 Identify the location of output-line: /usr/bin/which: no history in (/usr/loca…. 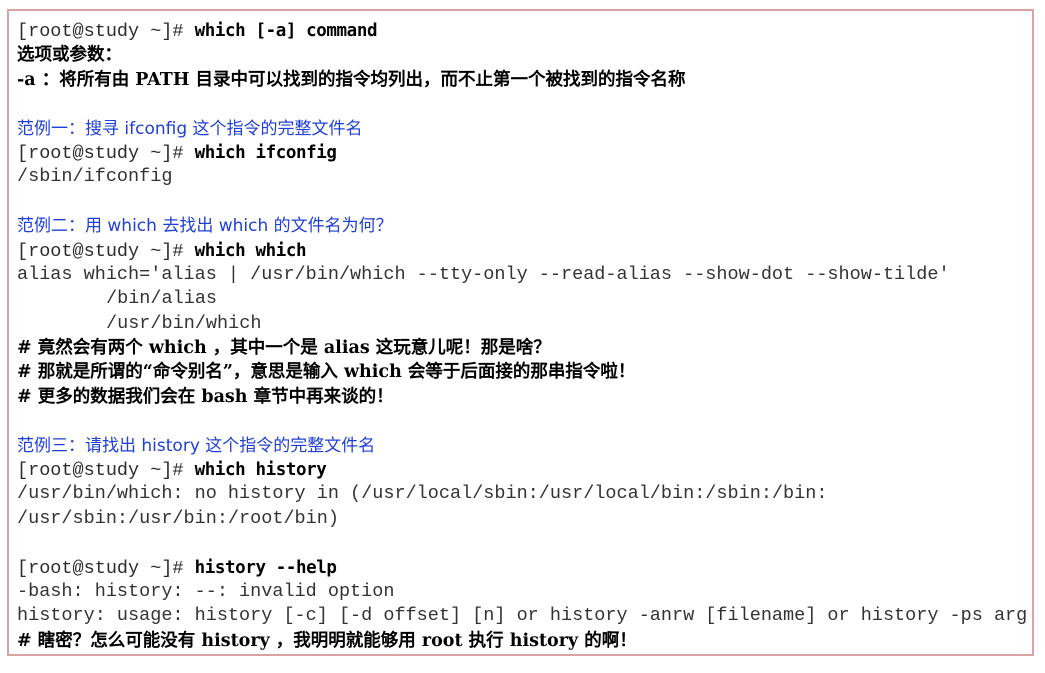
(422, 494).